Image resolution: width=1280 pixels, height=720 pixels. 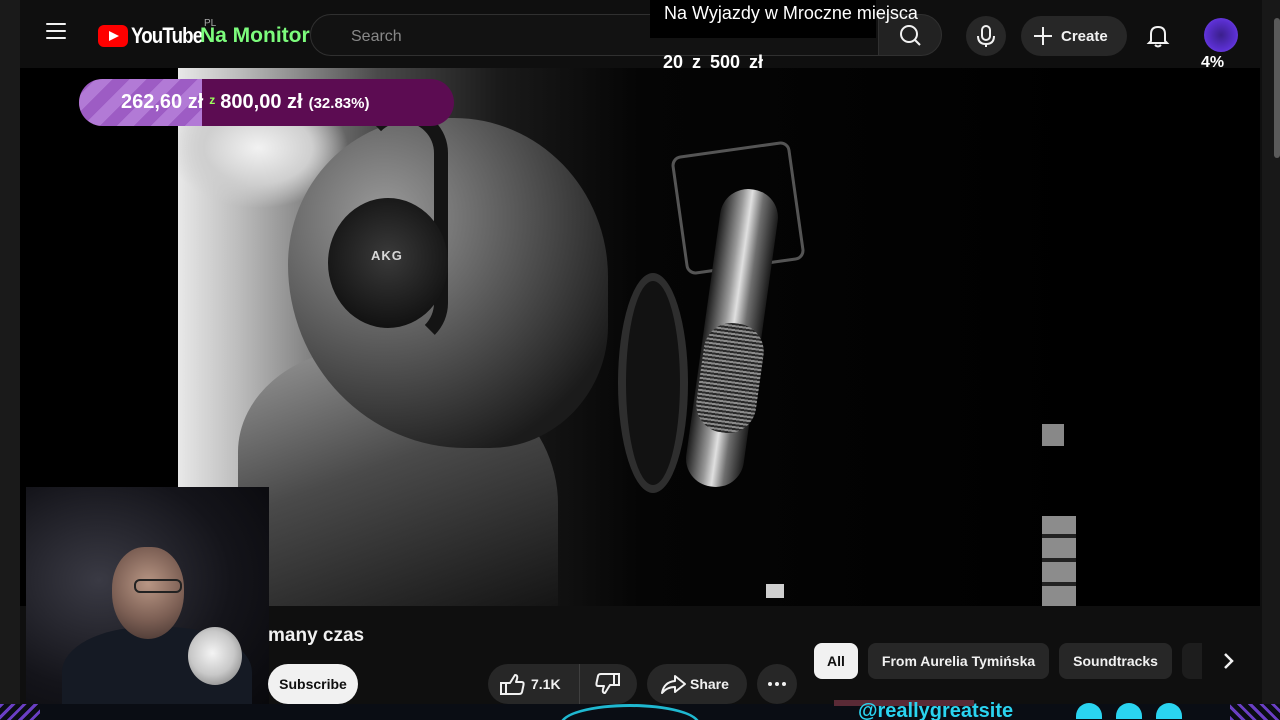 I want to click on donation-goal-bar: 262,60 zł z 800,00 zł (32.83%), so click(x=266, y=102).